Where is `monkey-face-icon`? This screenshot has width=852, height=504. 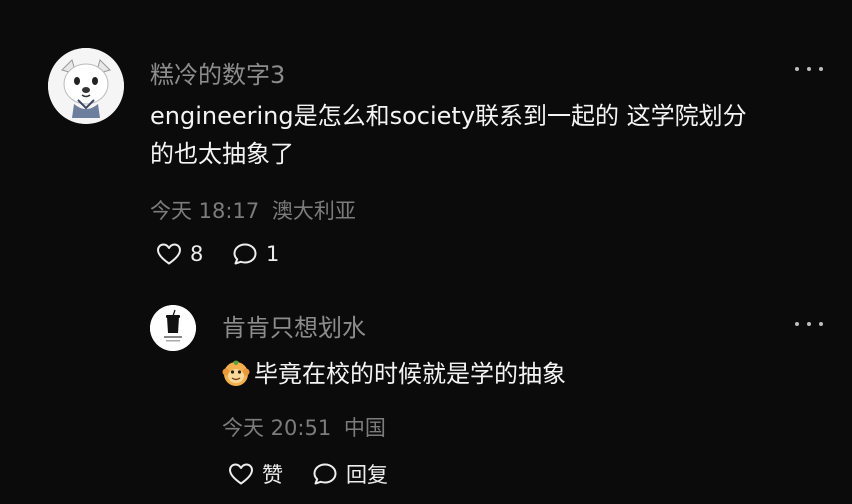 monkey-face-icon is located at coordinates (236, 378).